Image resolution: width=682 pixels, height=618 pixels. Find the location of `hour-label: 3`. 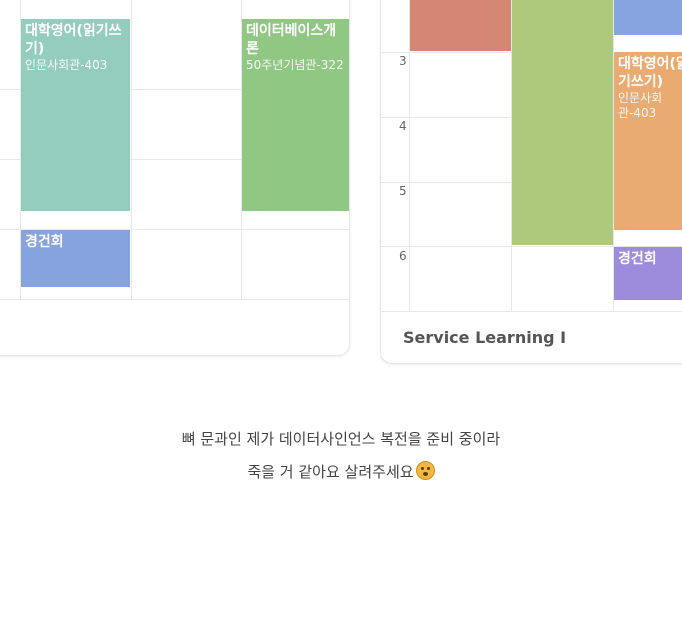

hour-label: 3 is located at coordinates (403, 61).